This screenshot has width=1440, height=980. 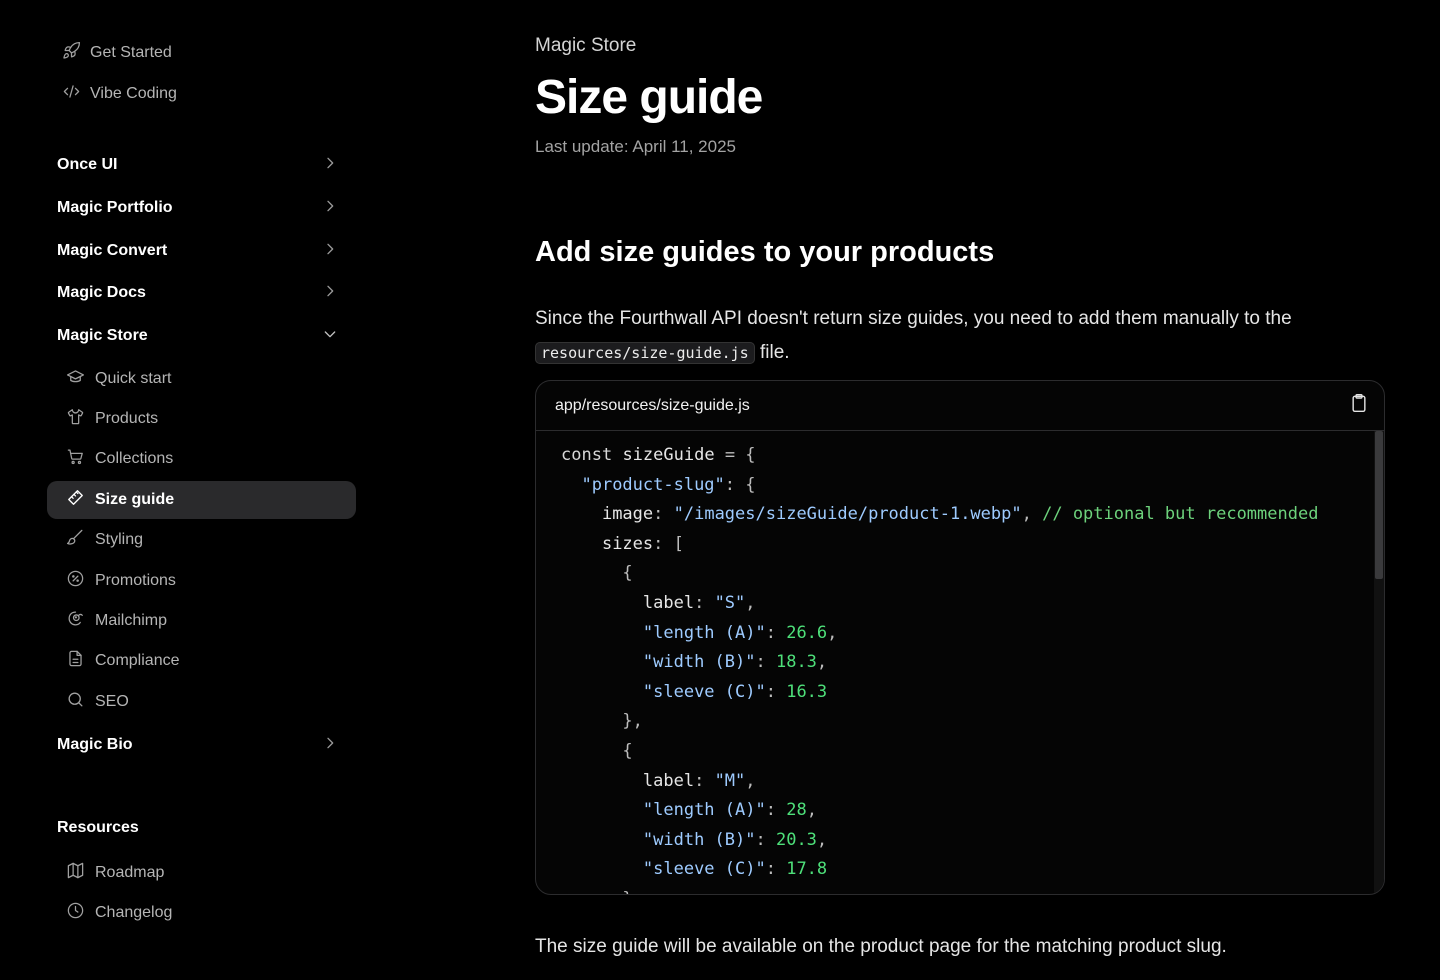 I want to click on sidebar-item-promotions: Promotions, so click(x=211, y=581).